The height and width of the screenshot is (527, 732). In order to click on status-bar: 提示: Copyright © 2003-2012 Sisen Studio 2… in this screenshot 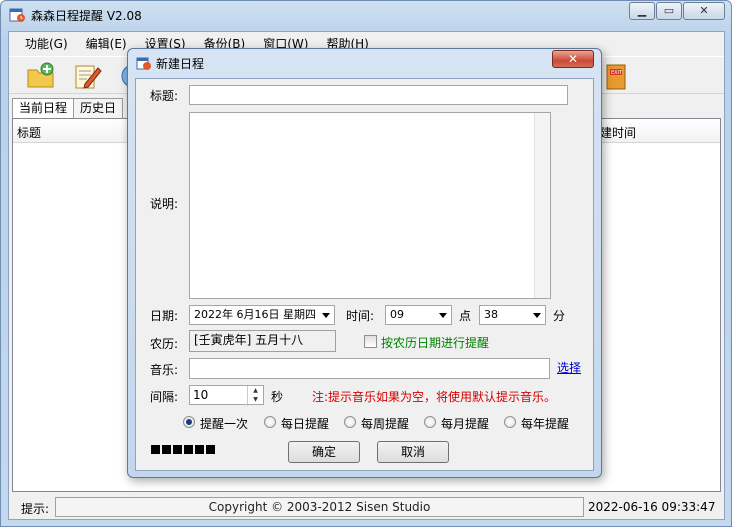, I will do `click(366, 507)`.